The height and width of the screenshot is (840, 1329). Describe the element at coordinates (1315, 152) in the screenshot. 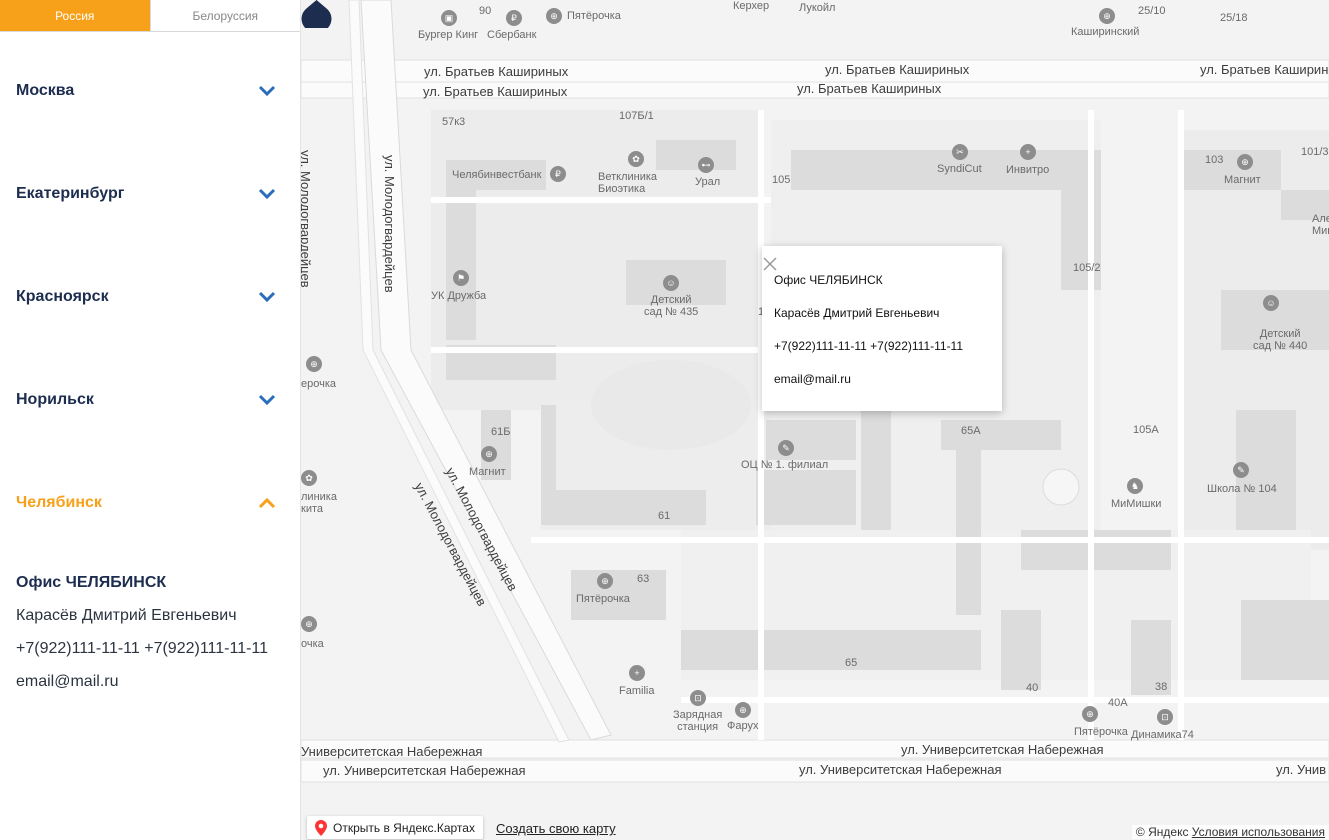

I see `house-number: 101/3` at that location.